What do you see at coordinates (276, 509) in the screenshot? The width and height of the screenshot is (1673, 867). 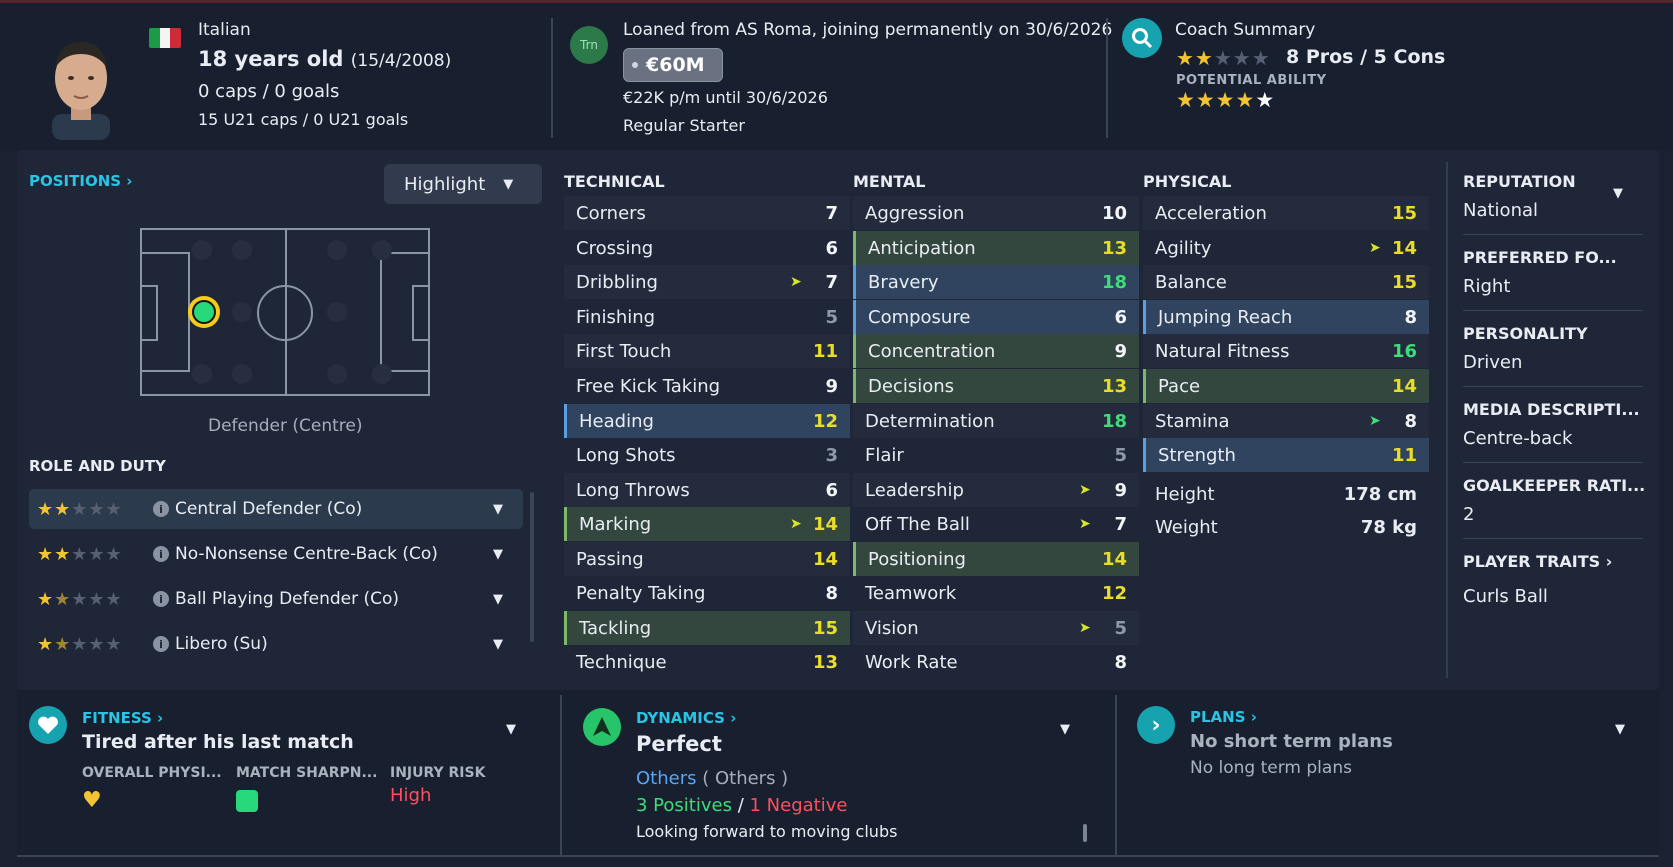 I see `role-row: ★★★★★ i Central Defender (Co) ▼` at bounding box center [276, 509].